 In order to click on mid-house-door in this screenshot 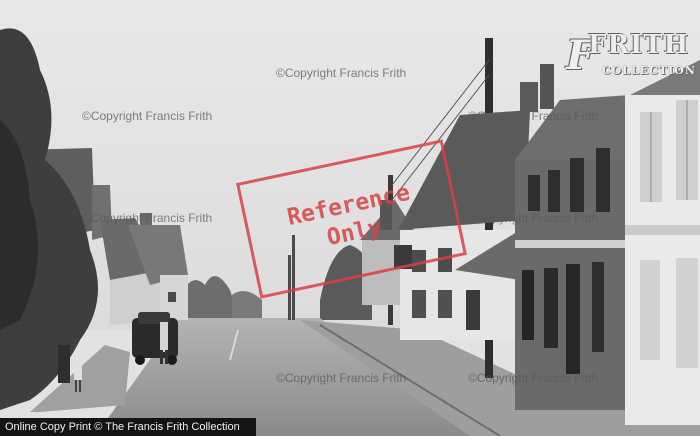, I will do `click(473, 310)`.